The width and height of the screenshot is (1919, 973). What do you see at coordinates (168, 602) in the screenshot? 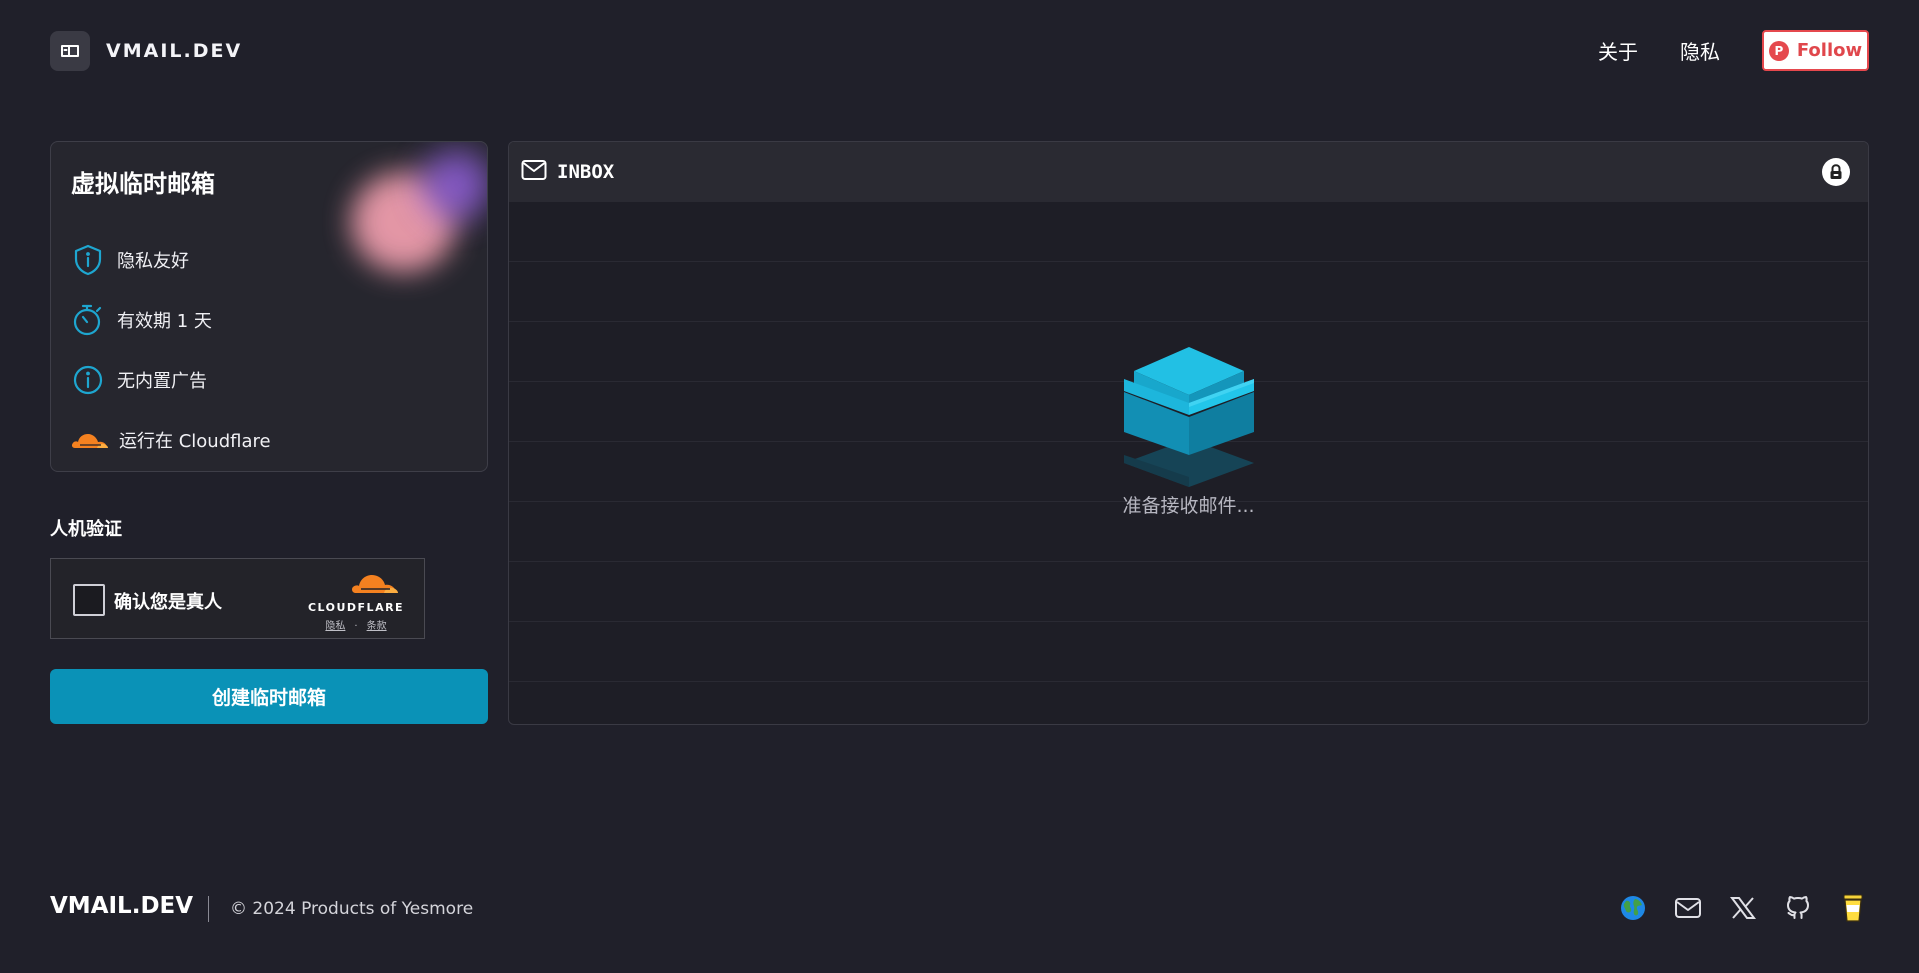
I see `checkbox-label: 确认您是真人` at bounding box center [168, 602].